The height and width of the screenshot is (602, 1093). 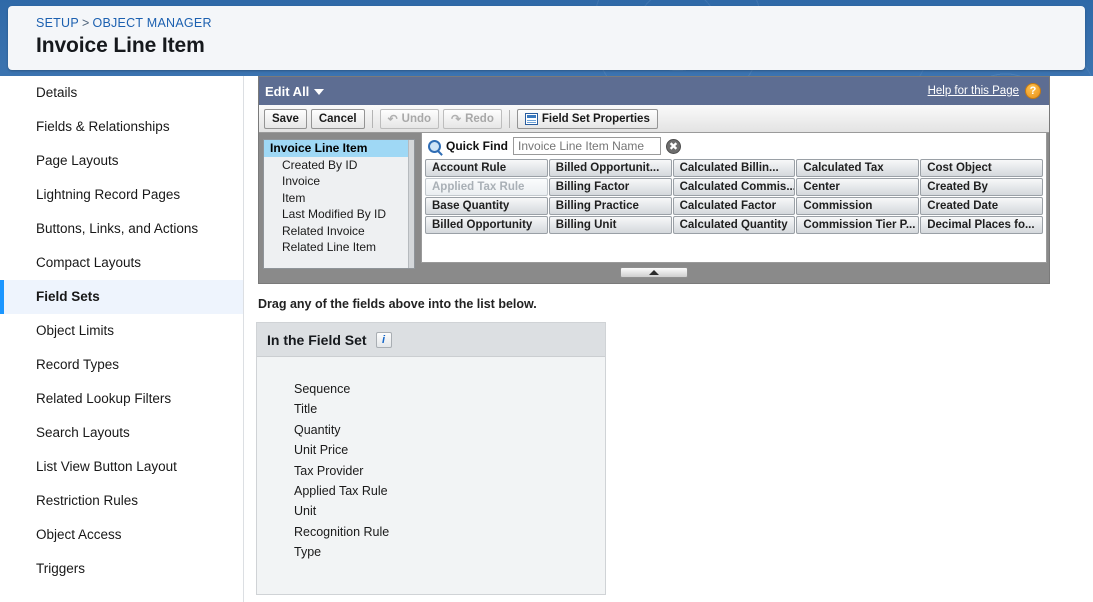 What do you see at coordinates (106, 466) in the screenshot?
I see `sidebar-item-label: List View Button Layout` at bounding box center [106, 466].